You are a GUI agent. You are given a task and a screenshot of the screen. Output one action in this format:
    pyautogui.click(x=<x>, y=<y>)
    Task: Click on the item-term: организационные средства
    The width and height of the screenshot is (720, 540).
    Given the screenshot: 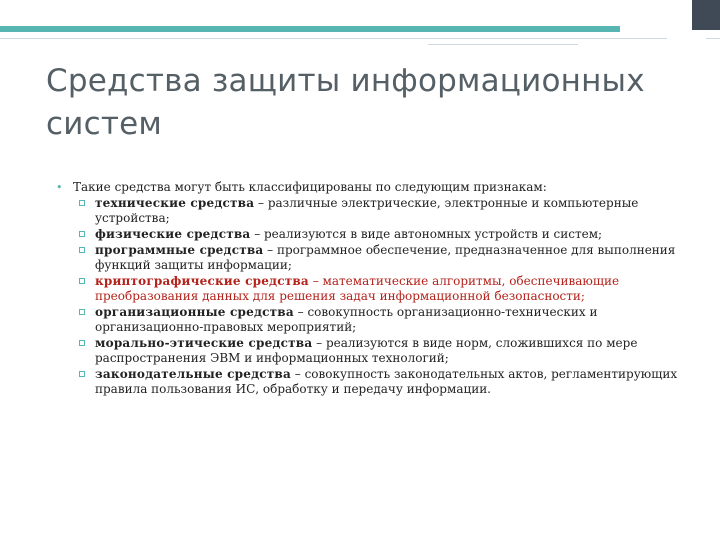 What is the action you would take?
    pyautogui.click(x=194, y=312)
    